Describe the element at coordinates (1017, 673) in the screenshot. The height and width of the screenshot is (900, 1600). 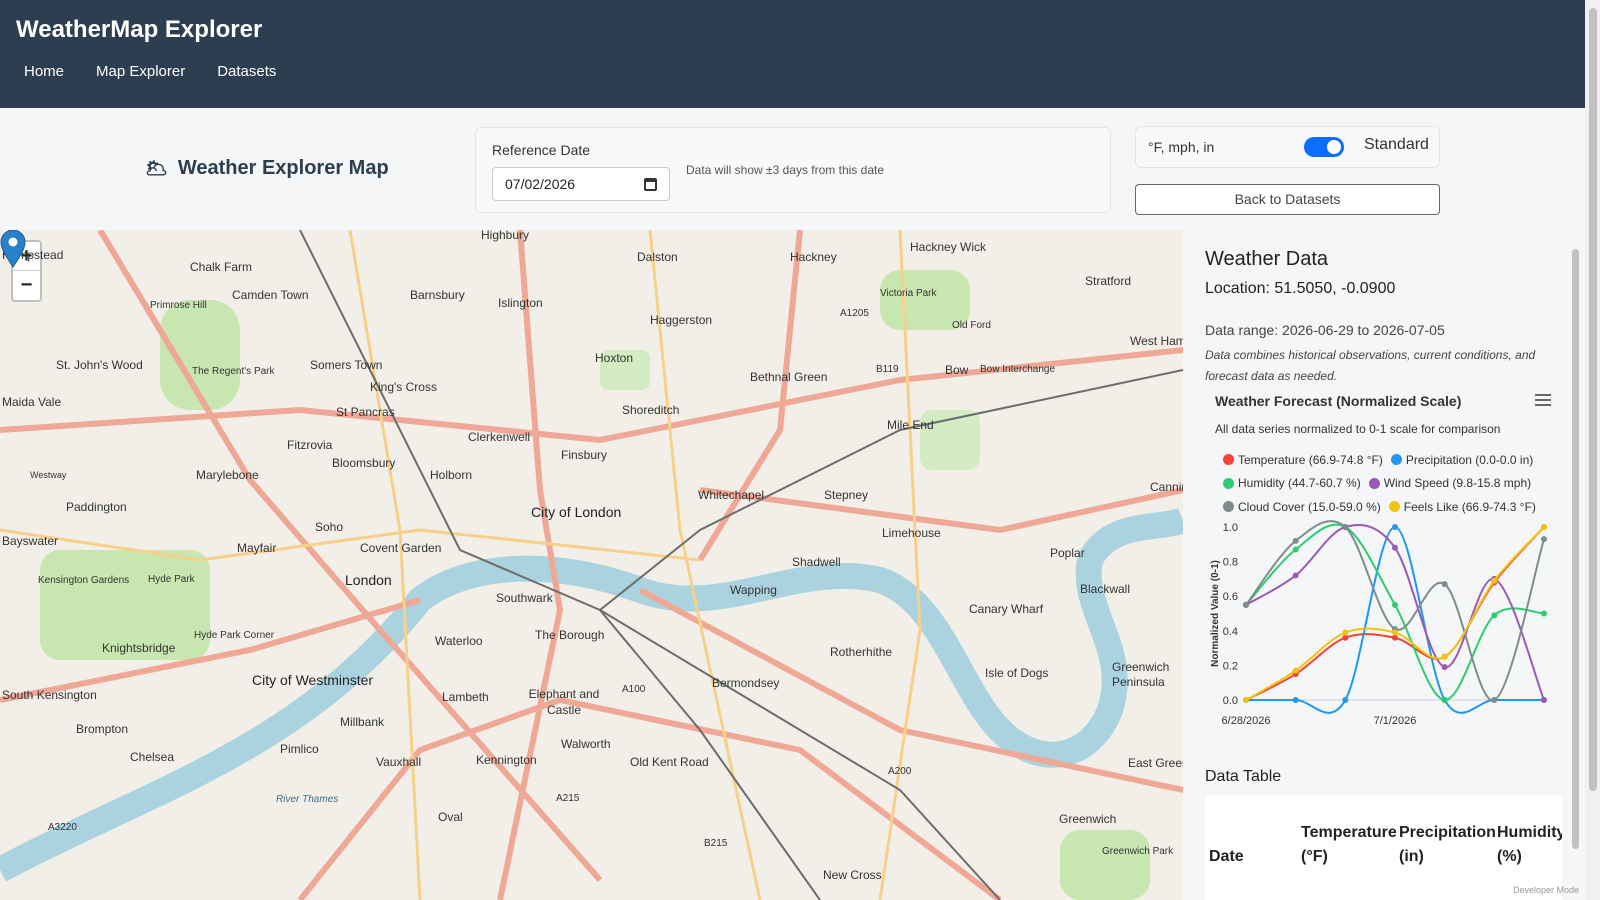
I see `map-label: Isle of Dogs` at that location.